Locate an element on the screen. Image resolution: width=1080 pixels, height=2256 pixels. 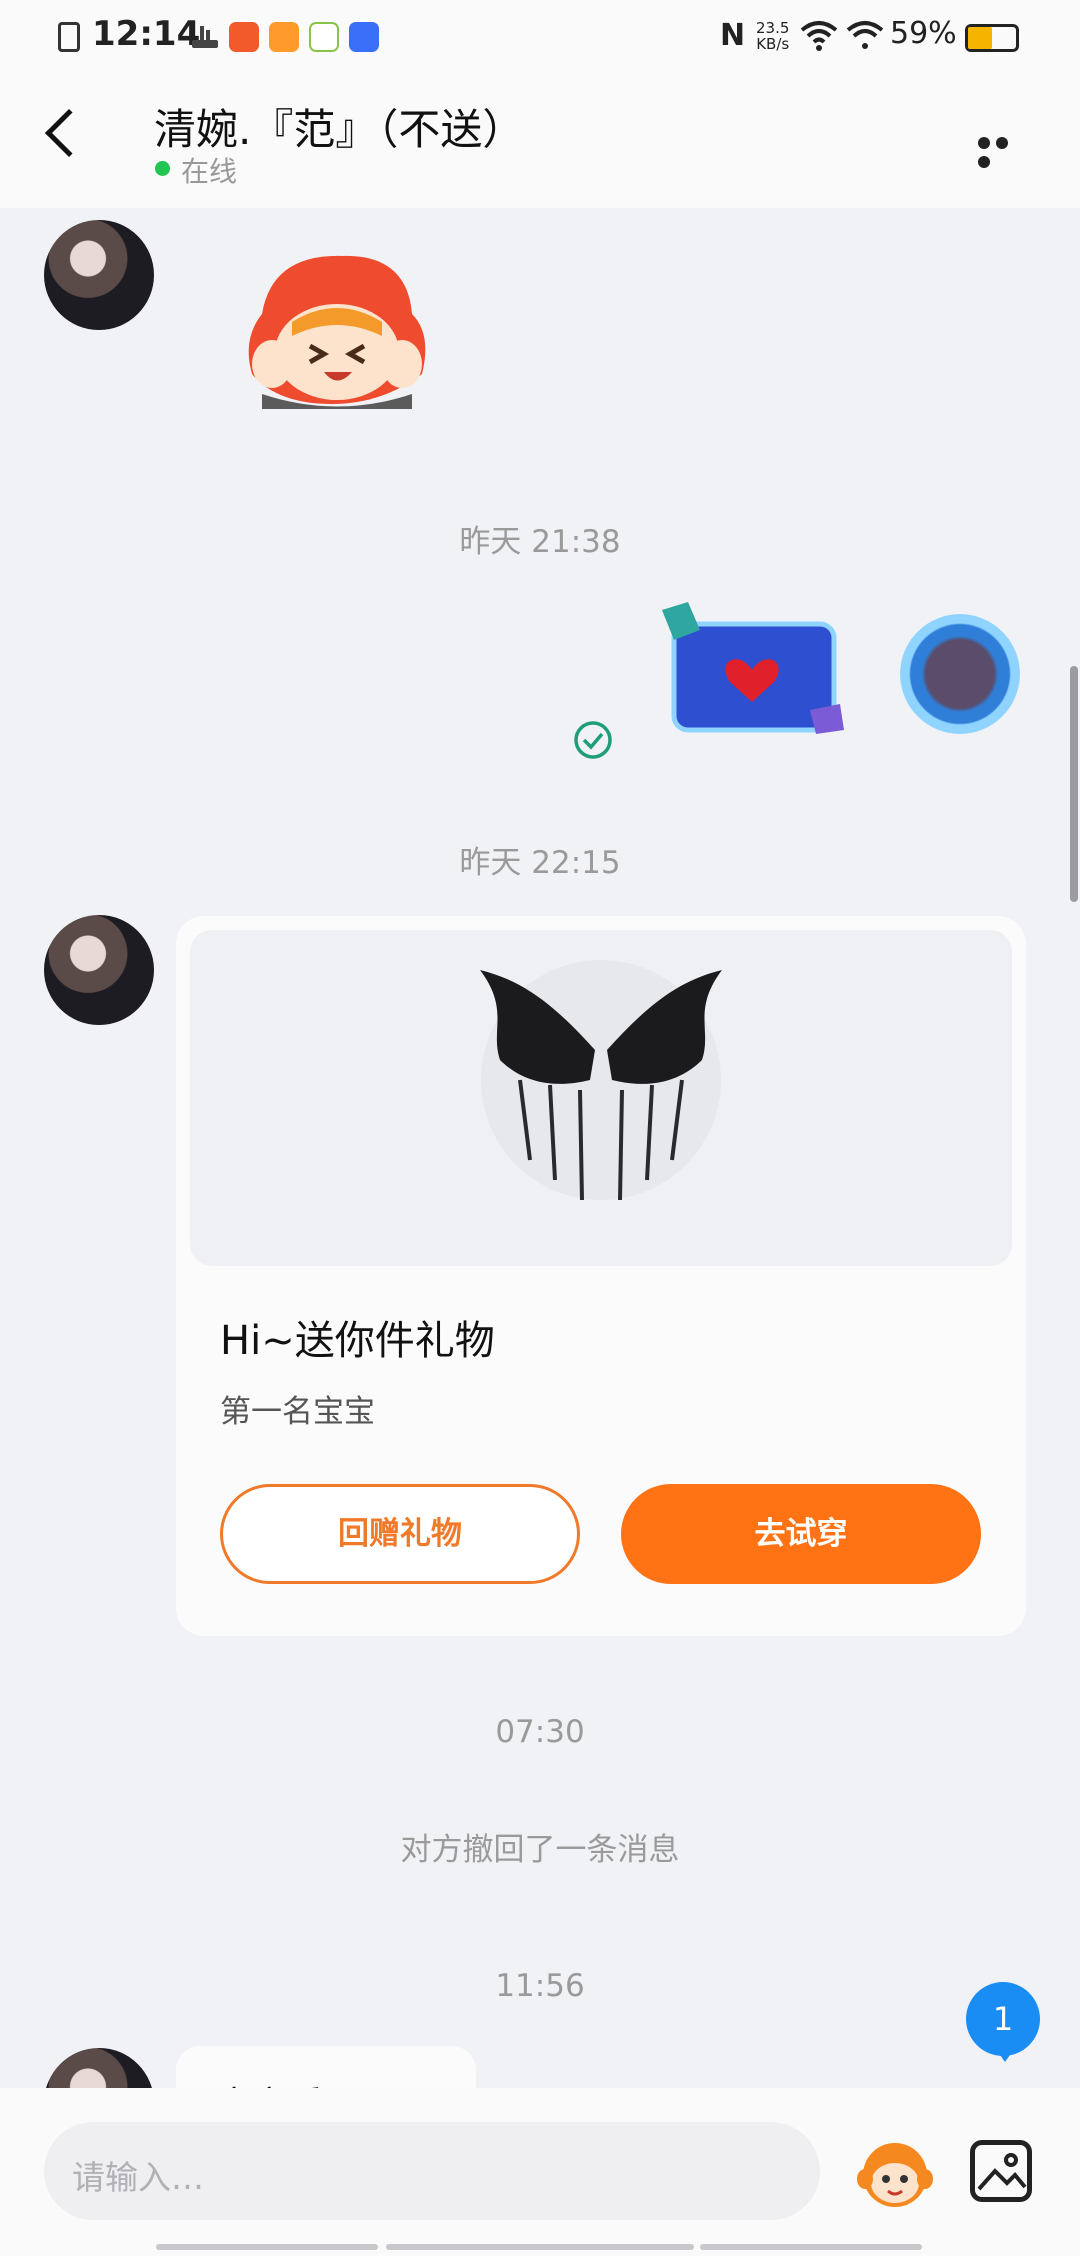
return-gift-button: 回赠礼物 is located at coordinates (400, 1534).